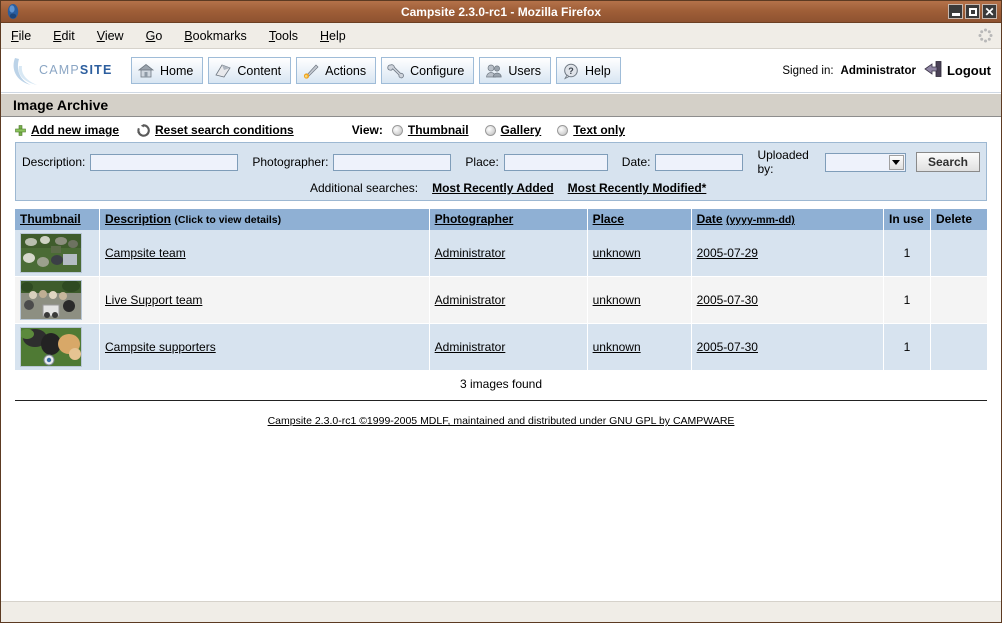  What do you see at coordinates (264, 300) in the screenshot?
I see `row-description-cell: Live Support team` at bounding box center [264, 300].